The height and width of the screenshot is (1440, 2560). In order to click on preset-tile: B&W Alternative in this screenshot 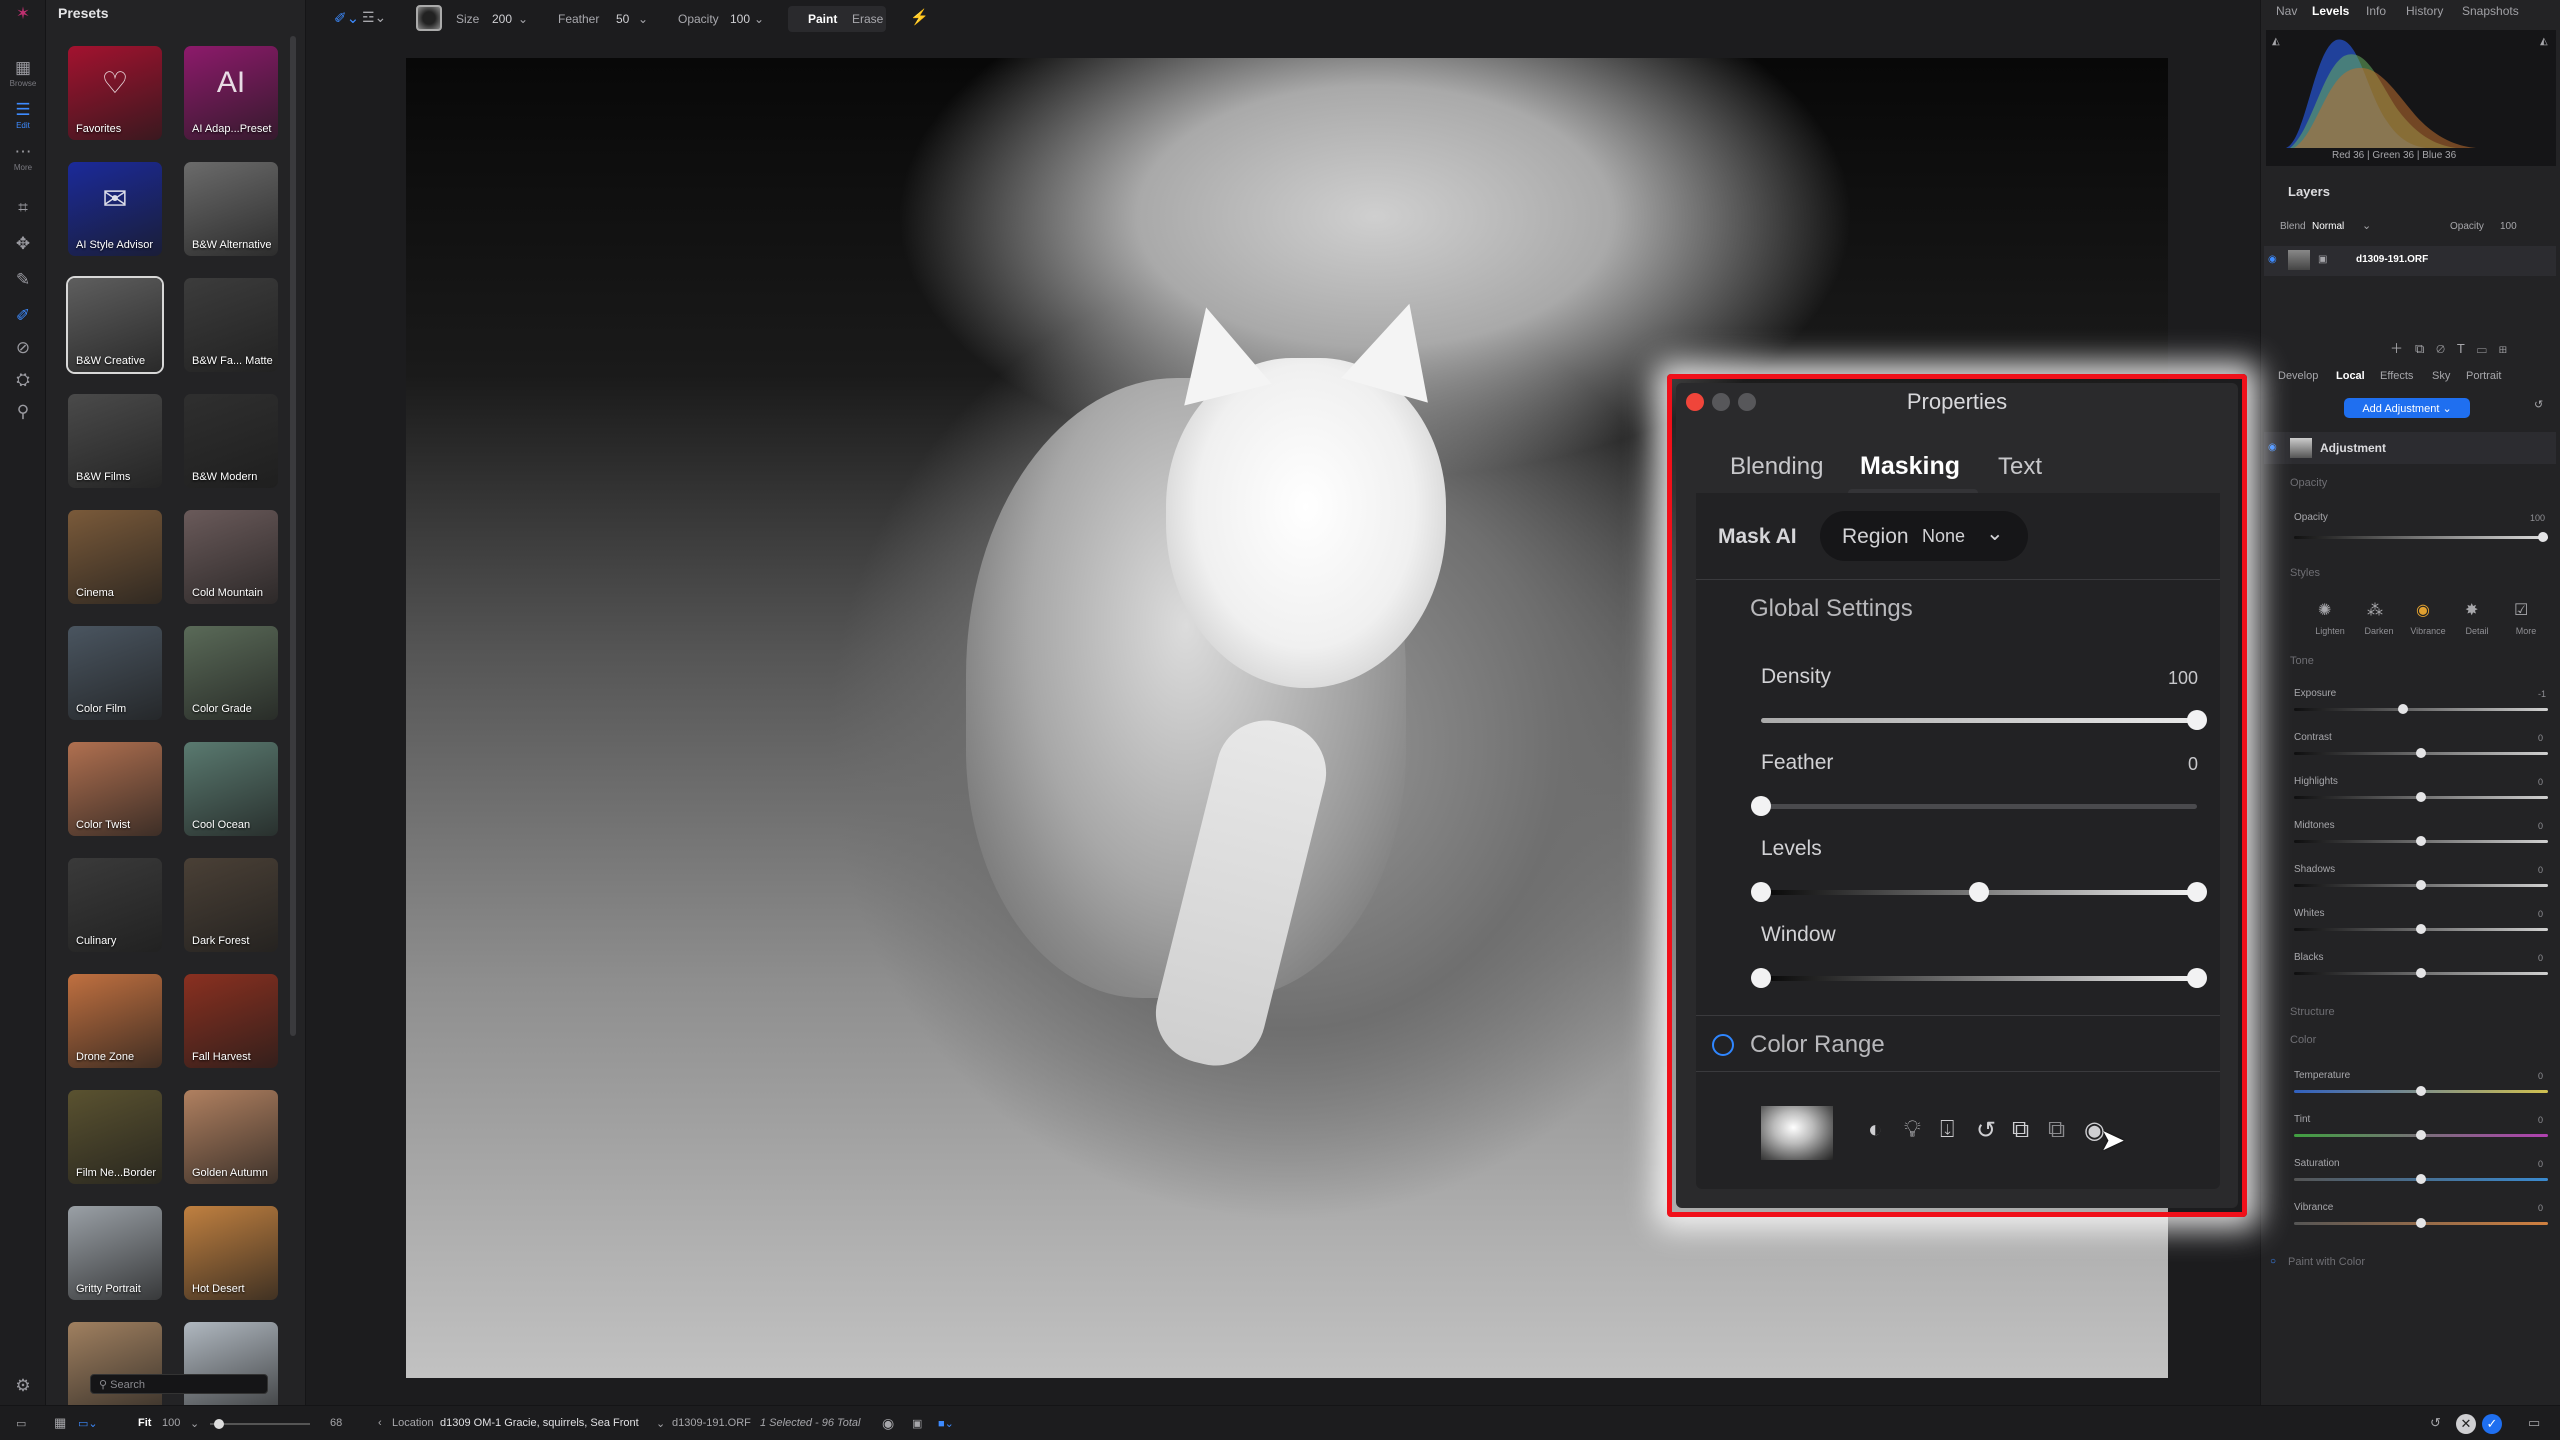, I will do `click(231, 209)`.